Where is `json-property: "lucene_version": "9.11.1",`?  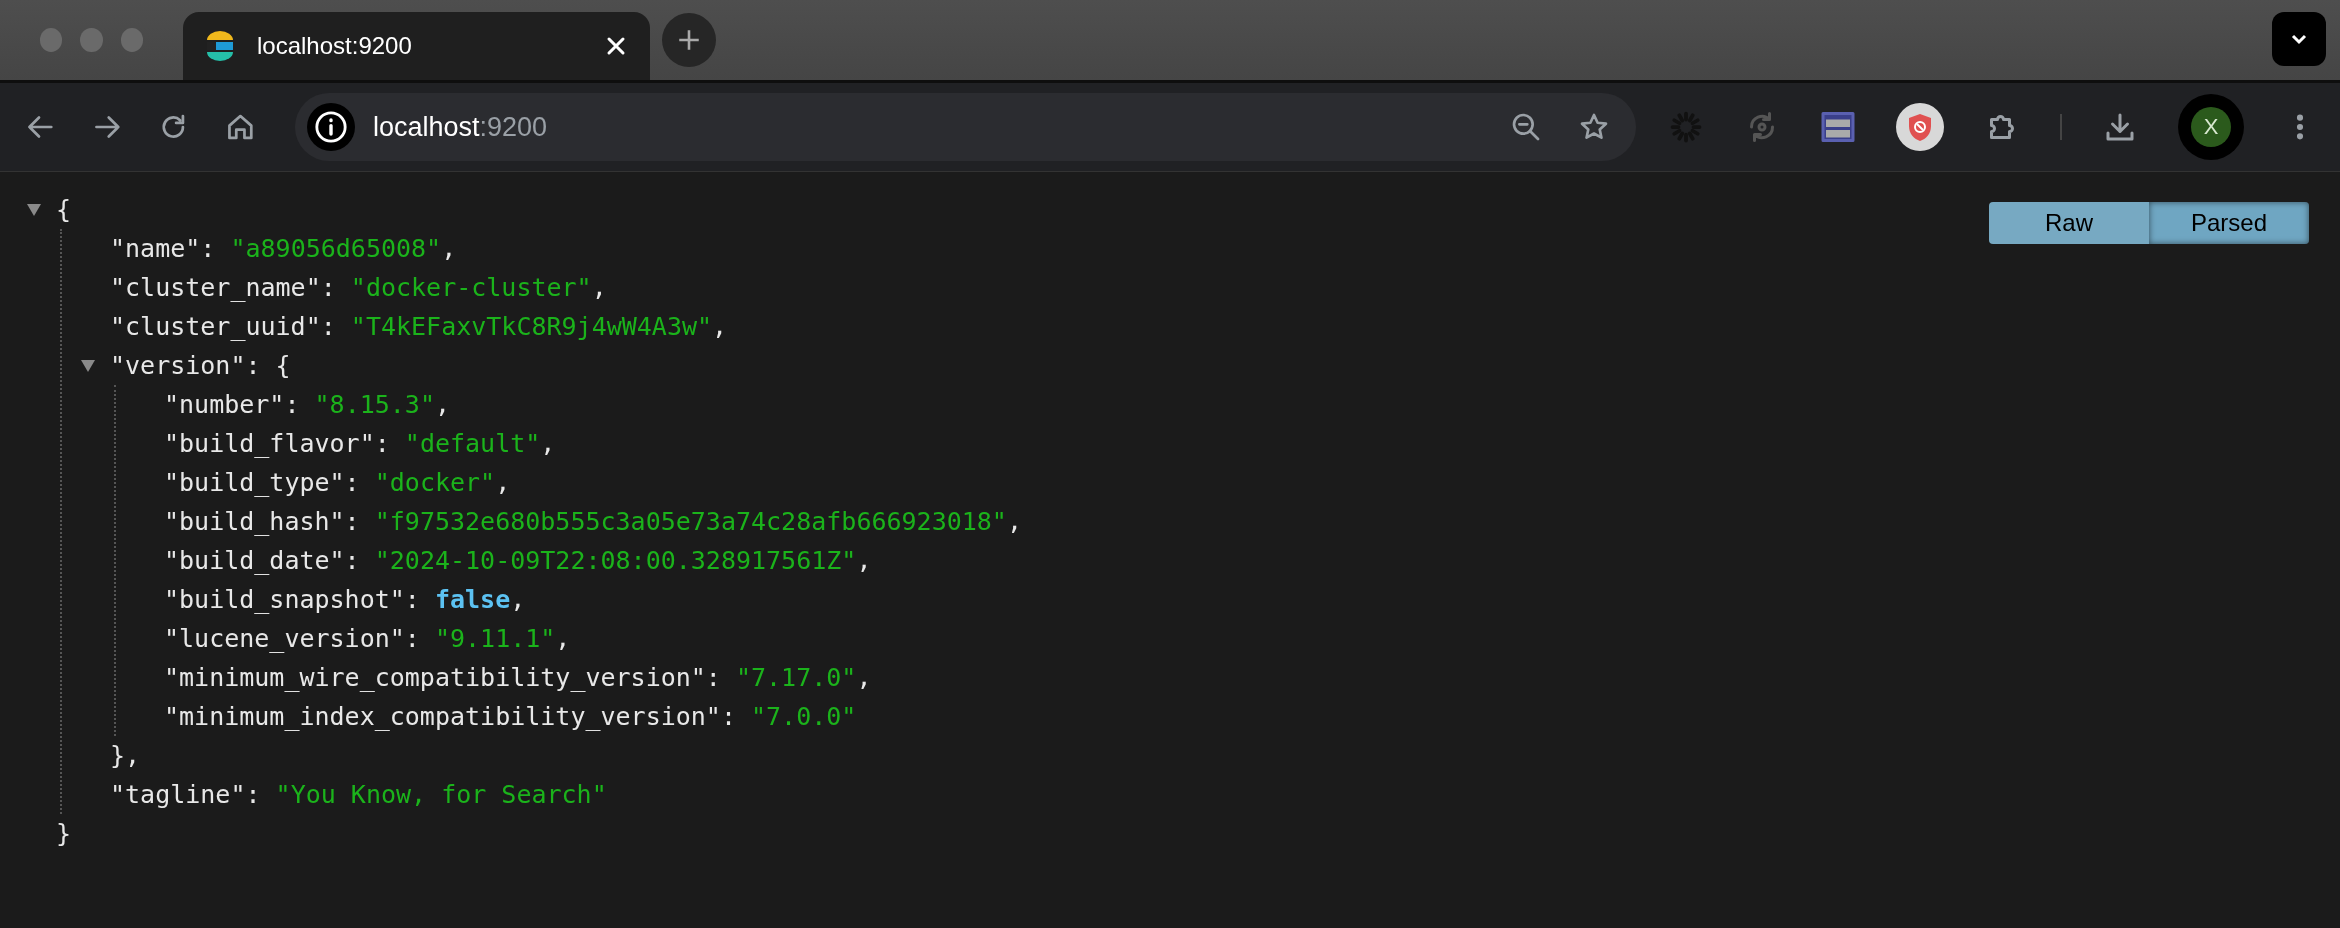
json-property: "lucene_version": "9.11.1", is located at coordinates (367, 638).